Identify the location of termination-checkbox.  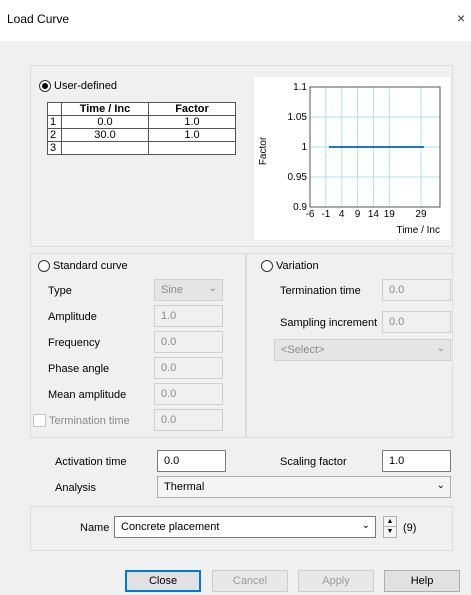
(39, 420).